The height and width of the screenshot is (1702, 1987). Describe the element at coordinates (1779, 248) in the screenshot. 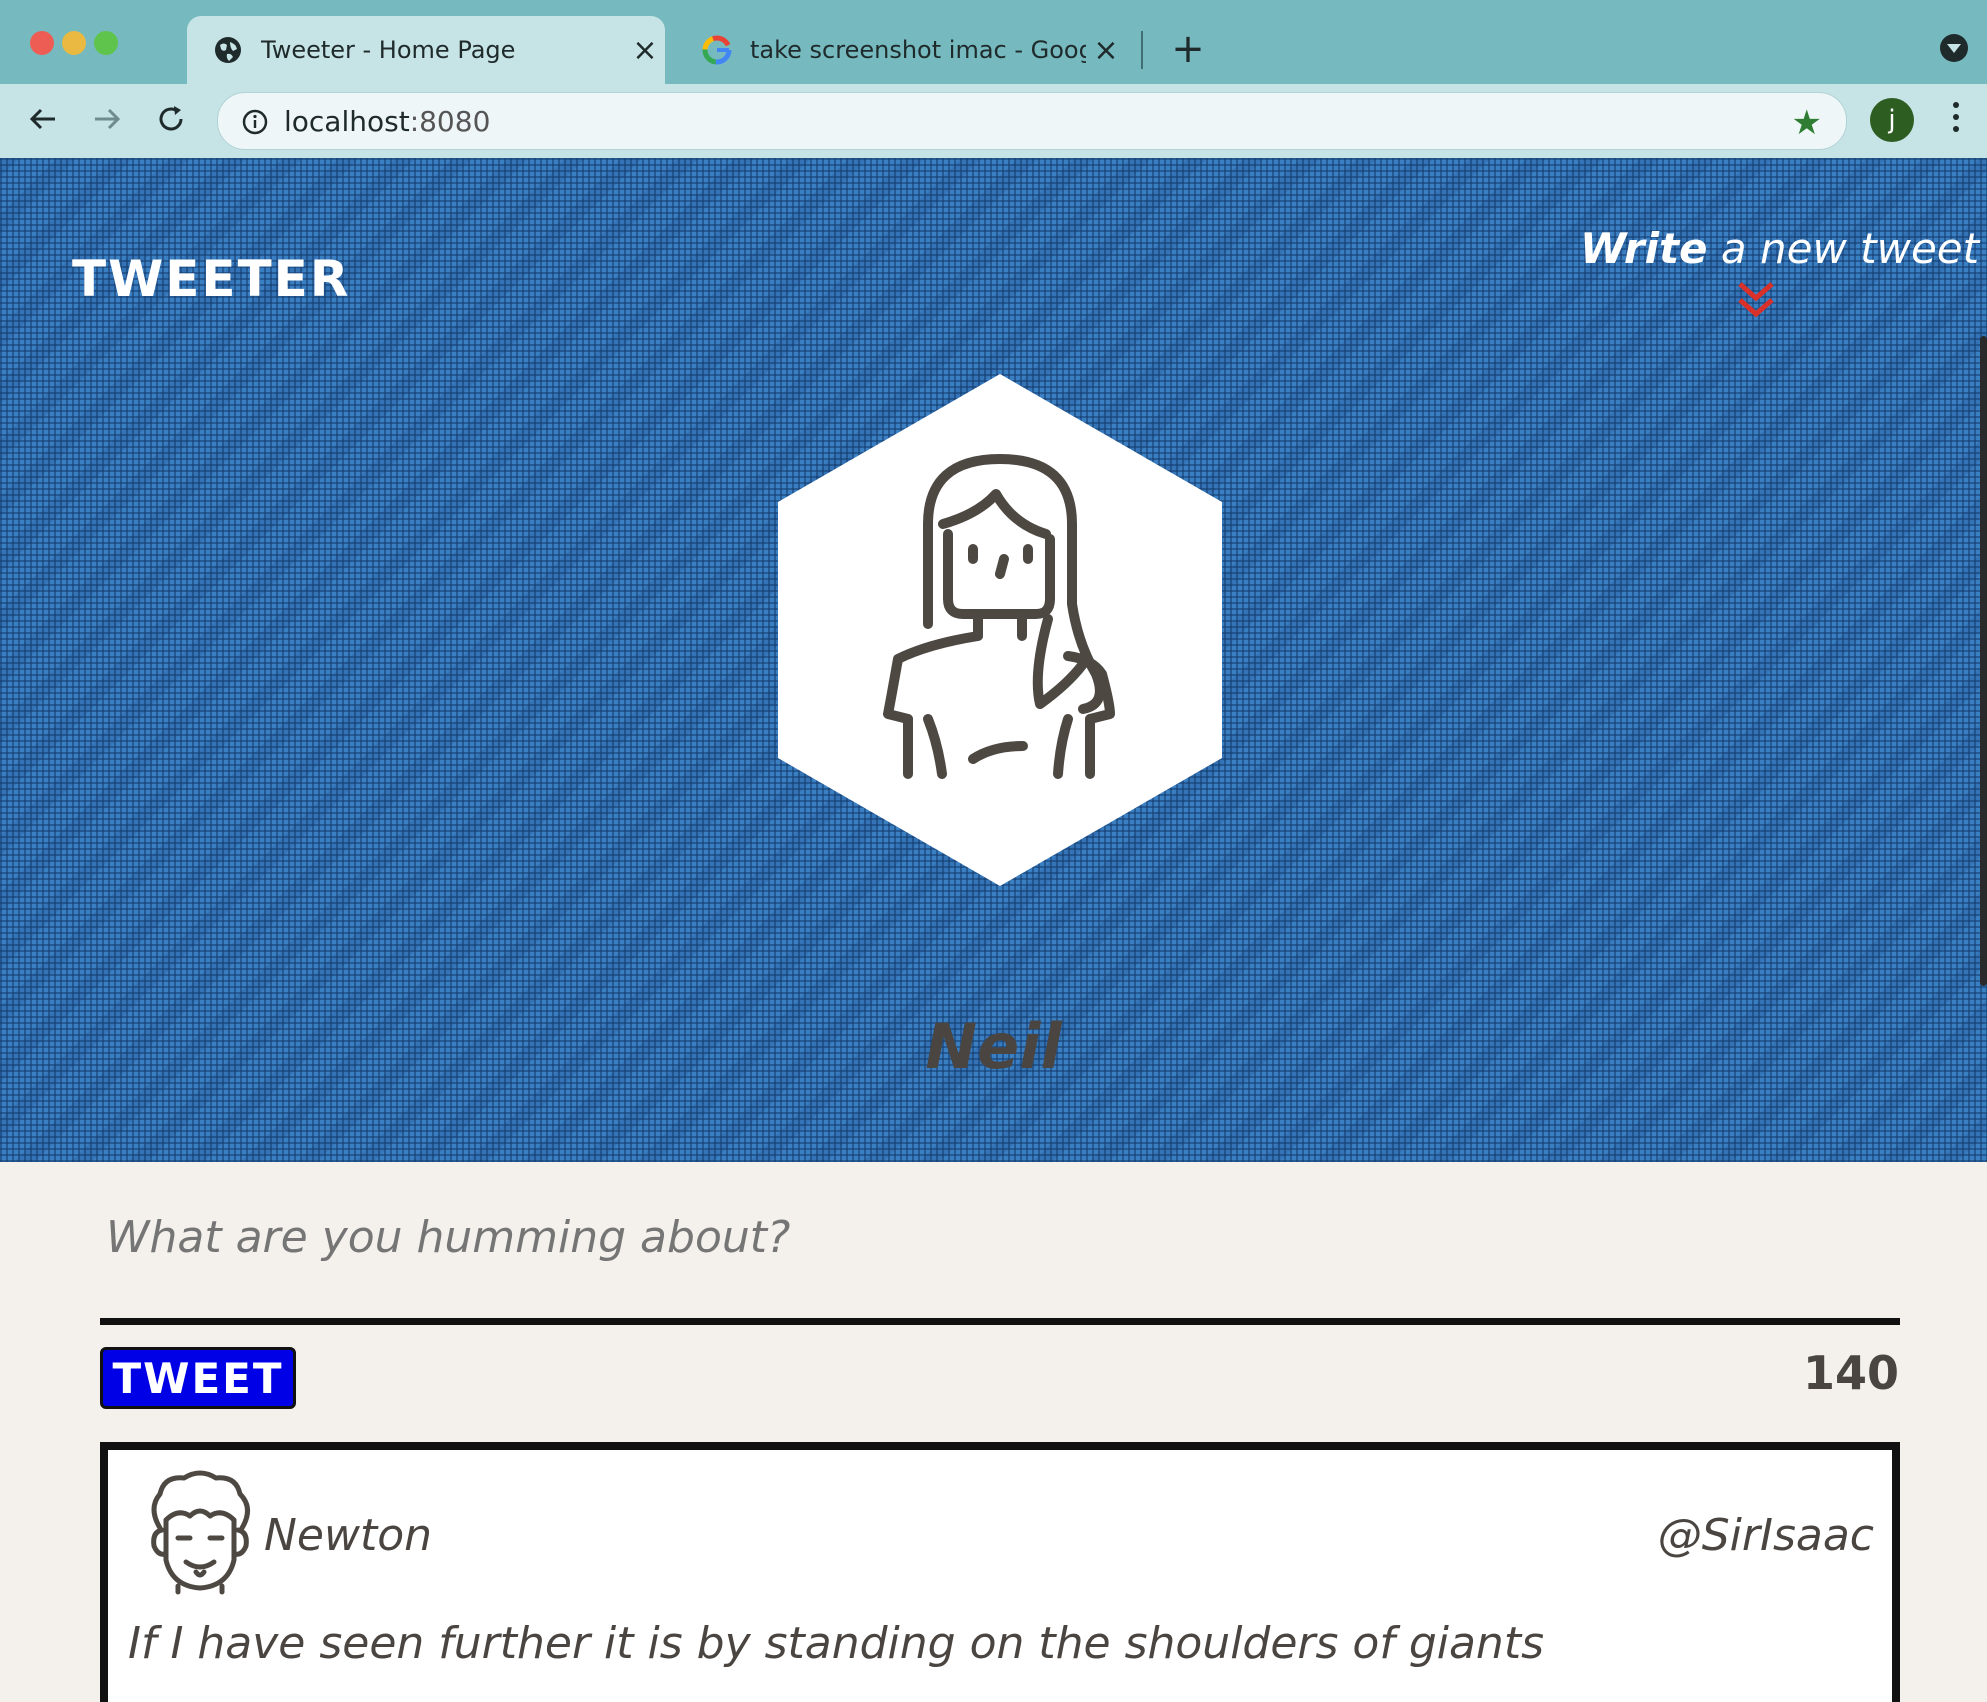

I see `write-new-tweet-link: Write a new tweet` at that location.